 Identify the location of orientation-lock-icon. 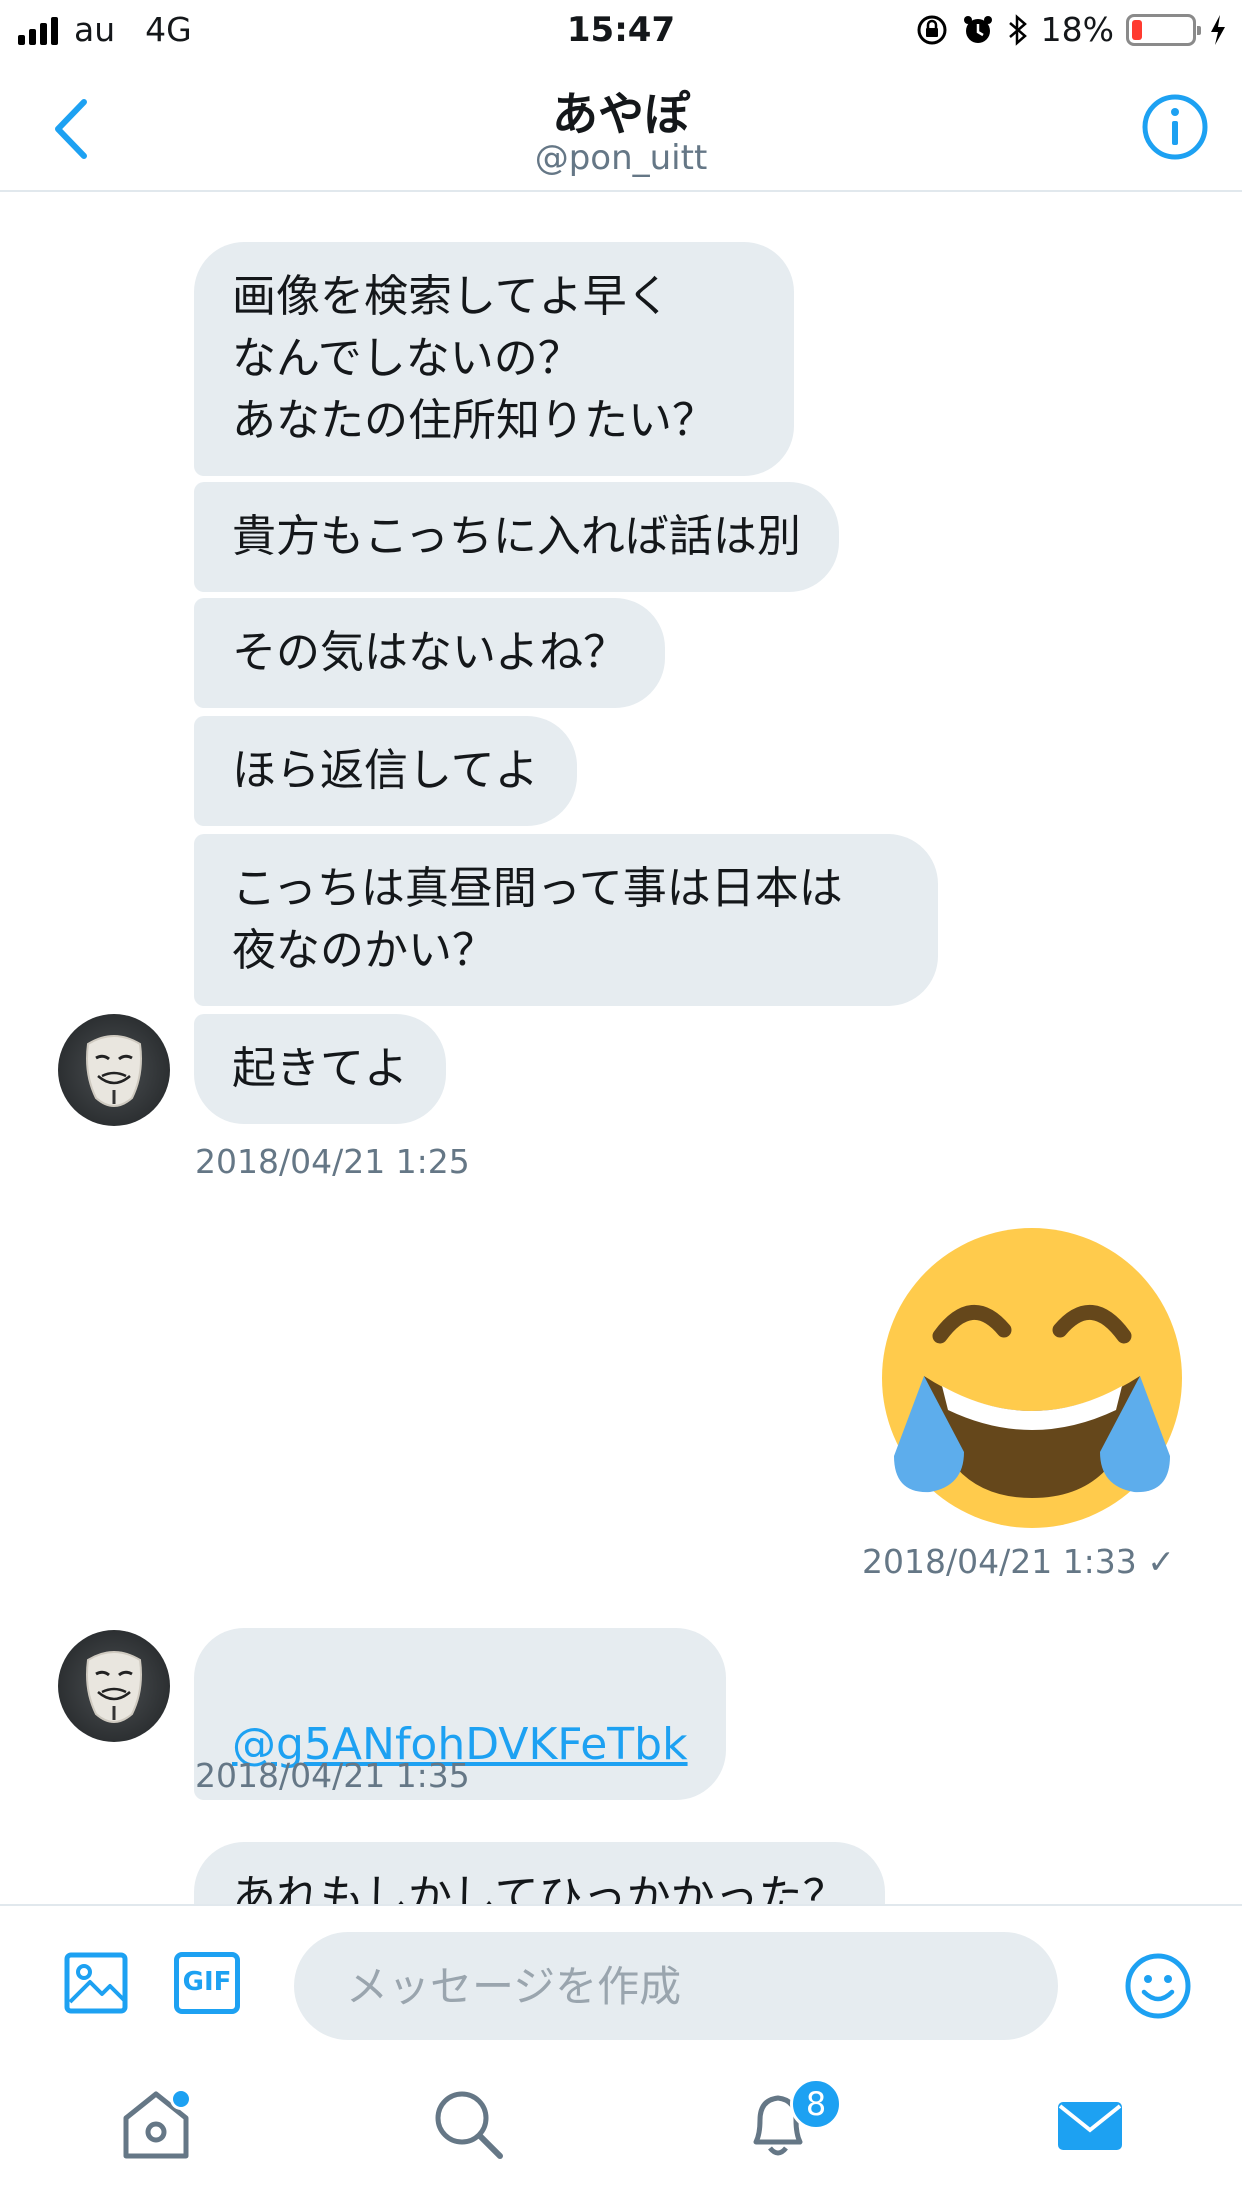
(932, 29).